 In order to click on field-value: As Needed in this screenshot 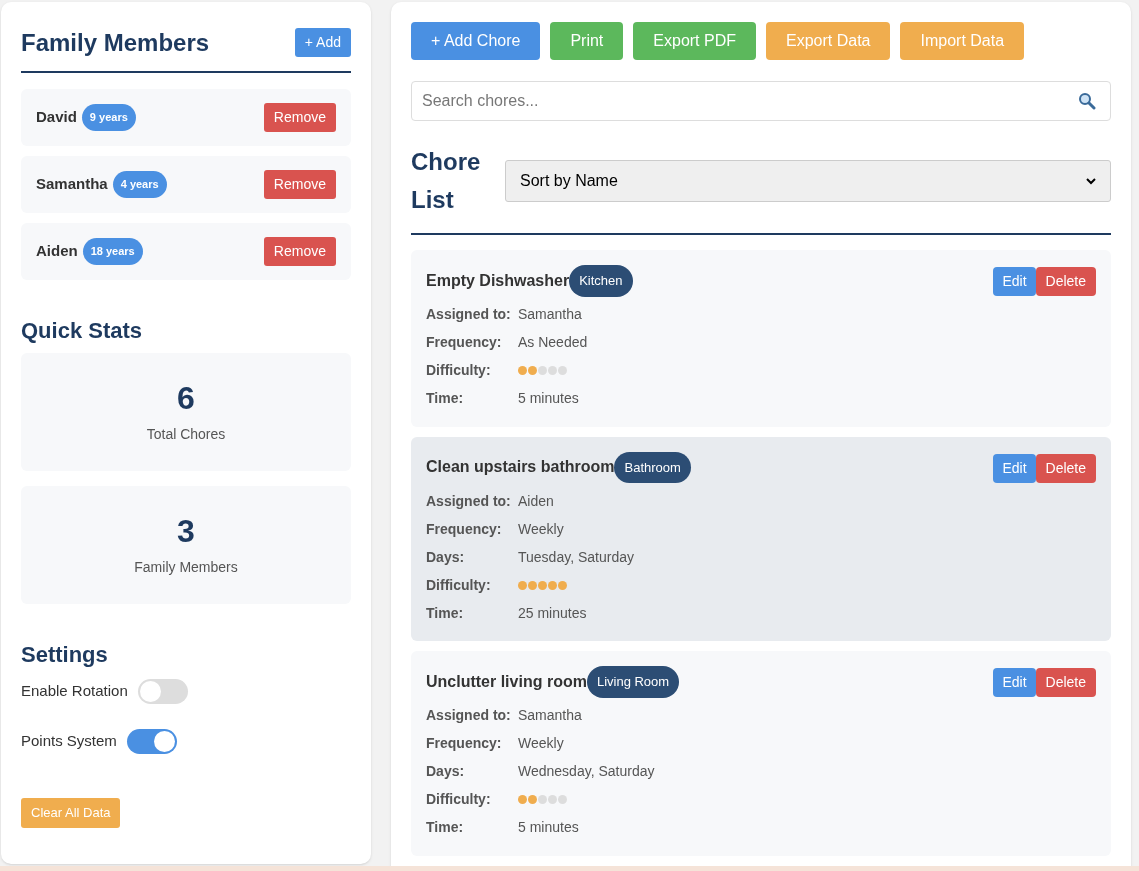, I will do `click(553, 342)`.